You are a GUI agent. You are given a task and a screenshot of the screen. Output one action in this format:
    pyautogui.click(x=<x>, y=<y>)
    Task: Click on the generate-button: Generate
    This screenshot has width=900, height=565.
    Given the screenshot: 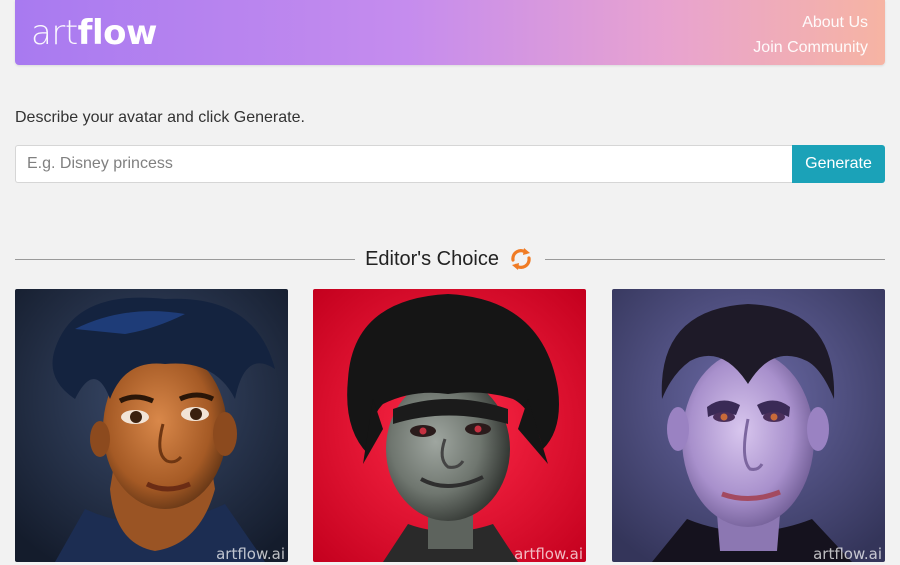 What is the action you would take?
    pyautogui.click(x=838, y=164)
    